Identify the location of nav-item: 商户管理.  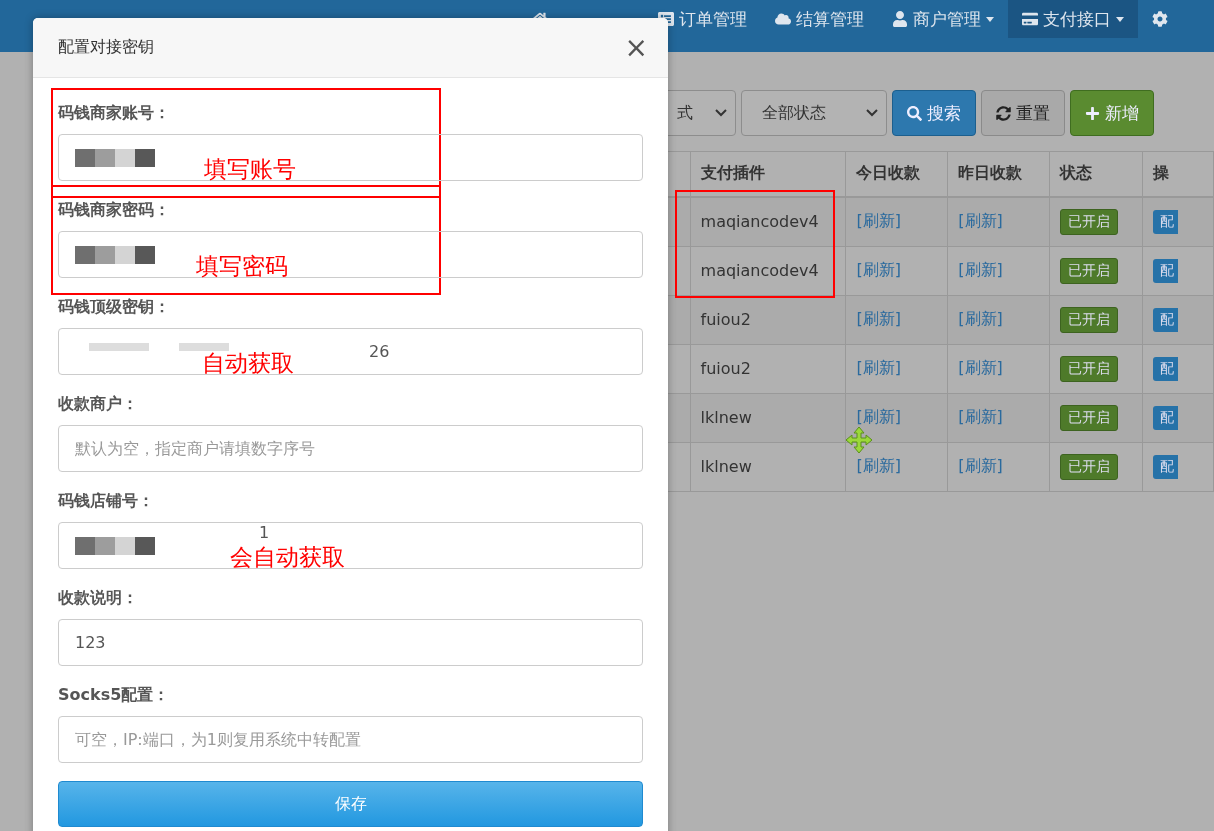
(943, 19).